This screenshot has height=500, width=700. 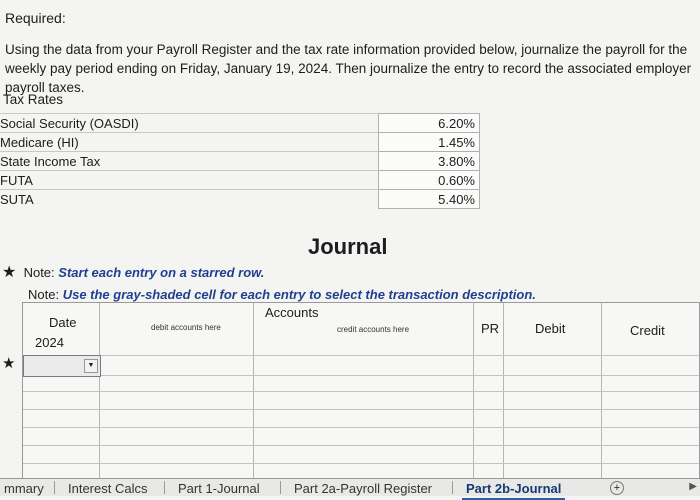 What do you see at coordinates (429, 180) in the screenshot?
I see `tax-rate: 0.60%` at bounding box center [429, 180].